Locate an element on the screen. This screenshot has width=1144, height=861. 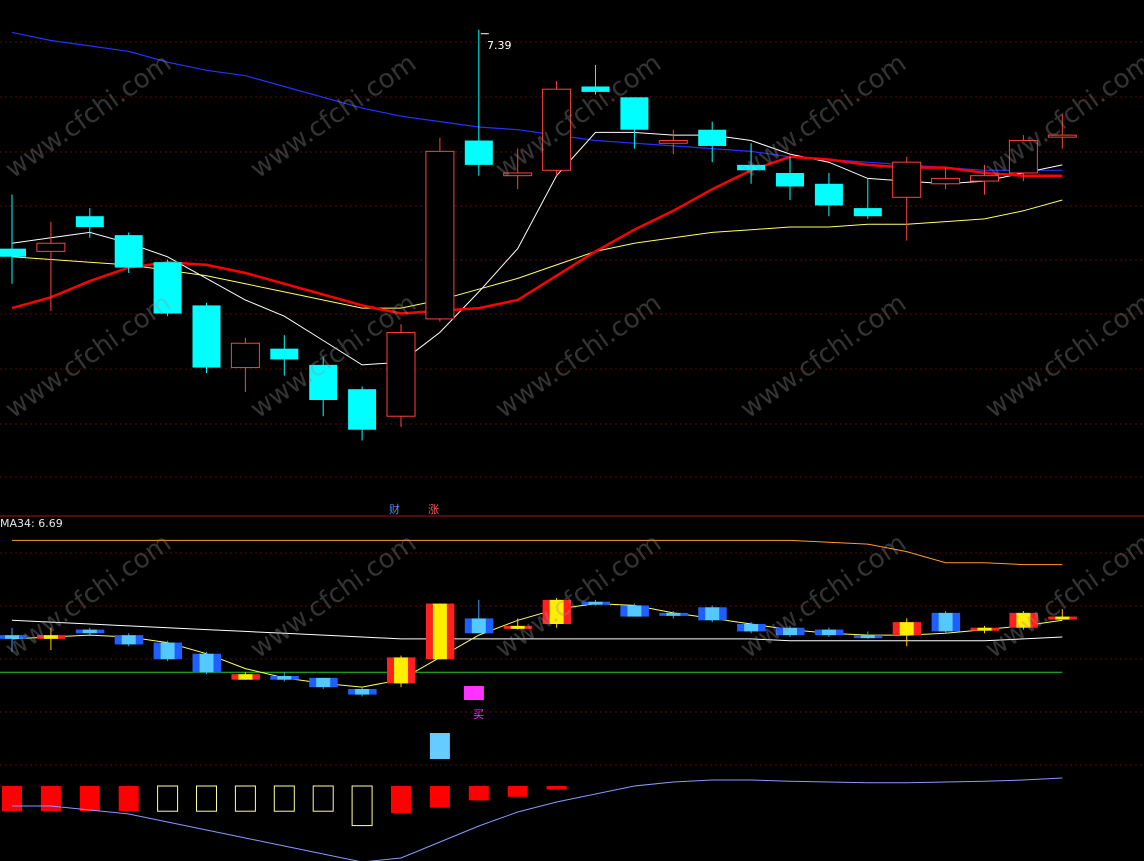
tag-cai: 财 is located at coordinates (394, 509).